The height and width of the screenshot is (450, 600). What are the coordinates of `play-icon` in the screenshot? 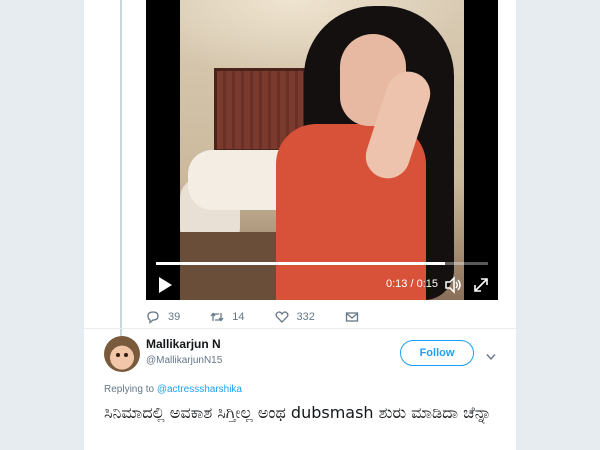 It's located at (165, 285).